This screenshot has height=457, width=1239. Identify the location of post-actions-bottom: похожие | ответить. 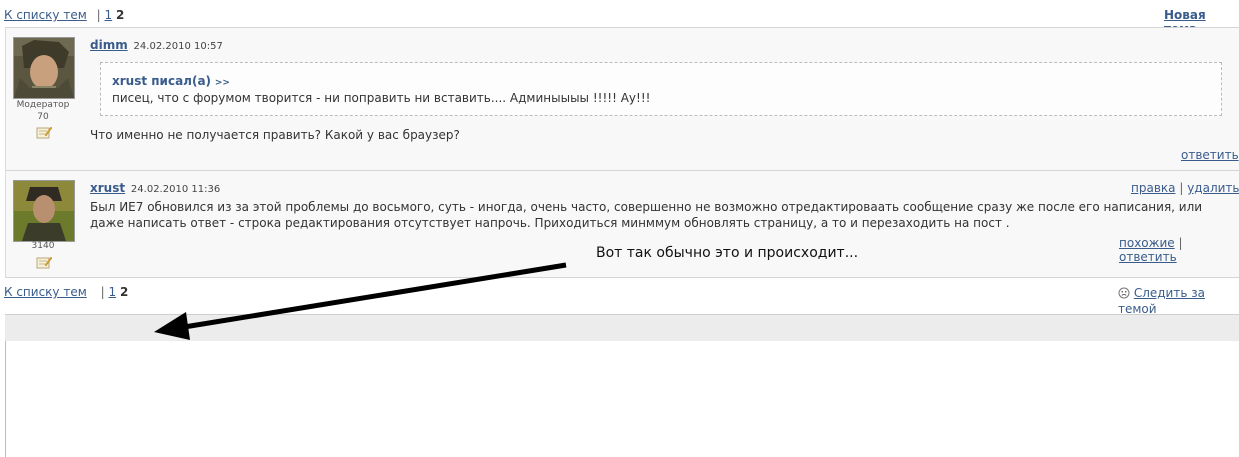
(1179, 250).